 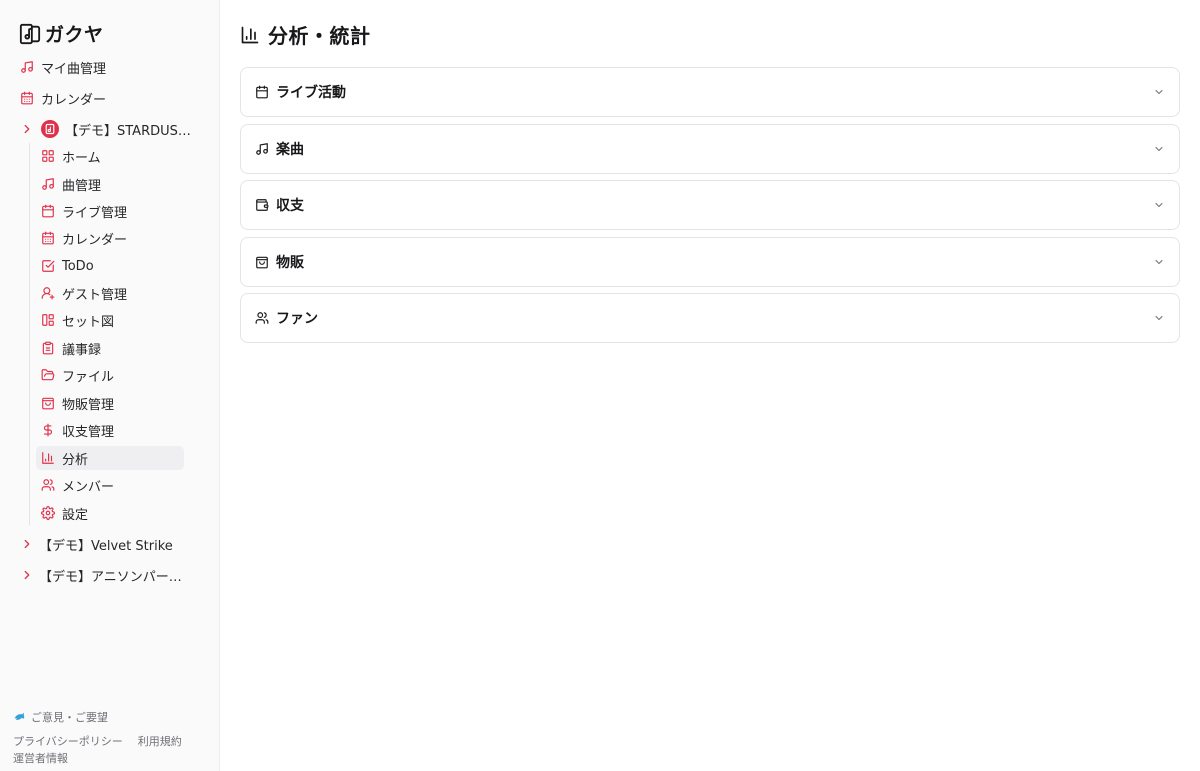 I want to click on band-velvet-strike: 【デモ】Velvet Strike, so click(x=99, y=544).